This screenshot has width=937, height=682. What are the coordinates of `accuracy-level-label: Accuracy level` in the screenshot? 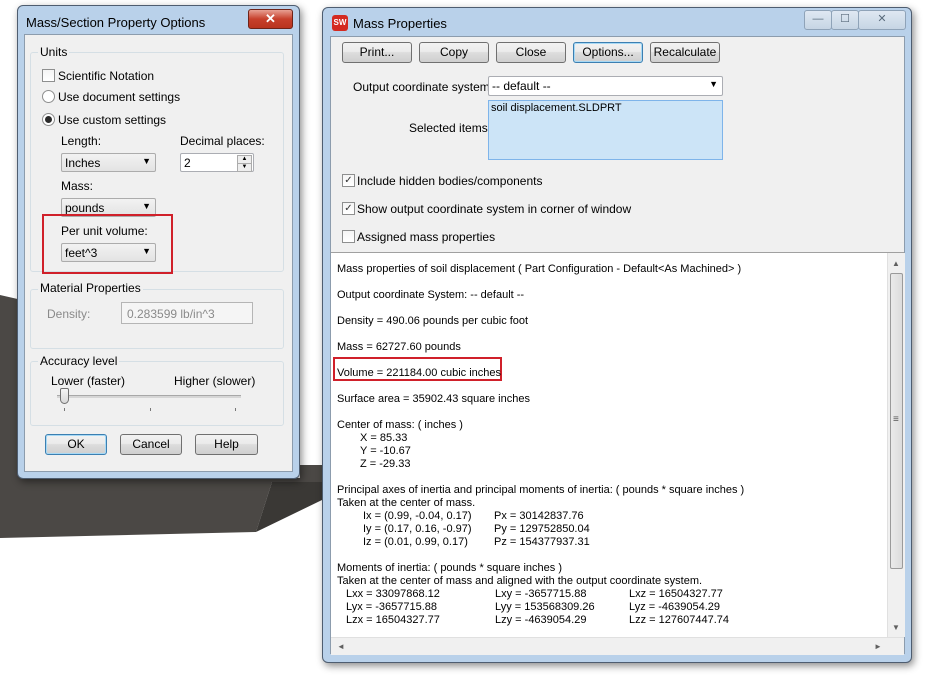 It's located at (79, 361).